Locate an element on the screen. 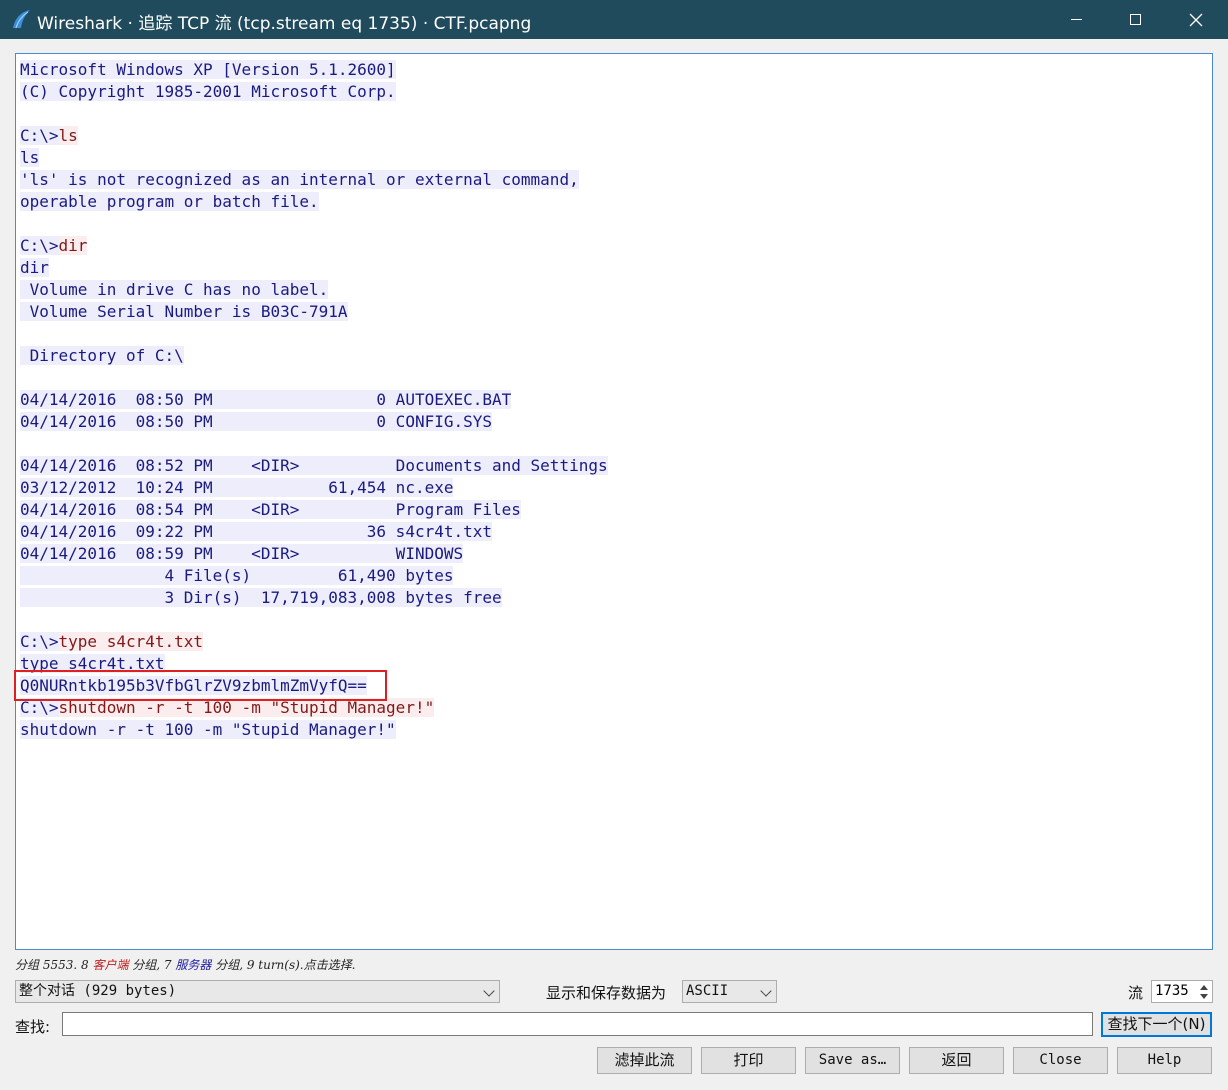 This screenshot has width=1228, height=1090. stream-number-value: 1735 is located at coordinates (1172, 991).